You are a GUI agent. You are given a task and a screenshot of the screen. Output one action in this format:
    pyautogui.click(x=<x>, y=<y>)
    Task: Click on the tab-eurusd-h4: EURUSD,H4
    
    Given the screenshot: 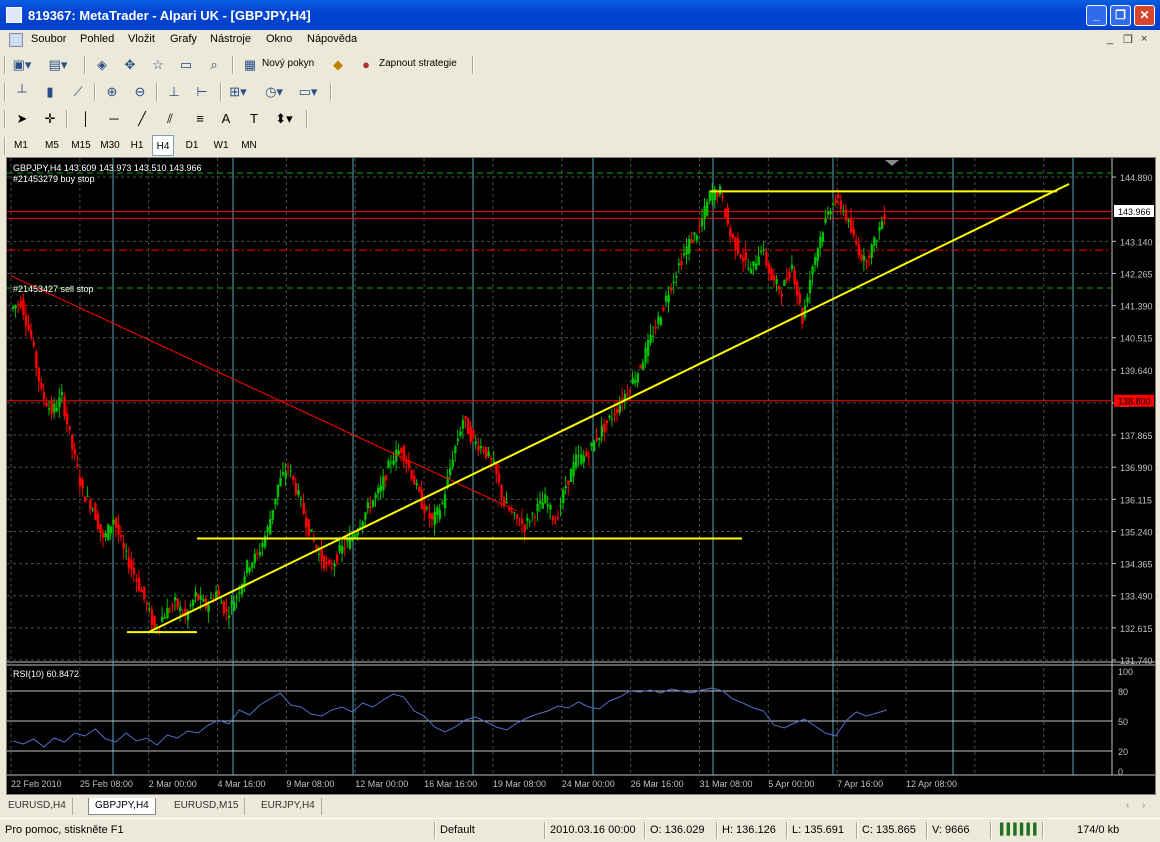 What is the action you would take?
    pyautogui.click(x=37, y=806)
    